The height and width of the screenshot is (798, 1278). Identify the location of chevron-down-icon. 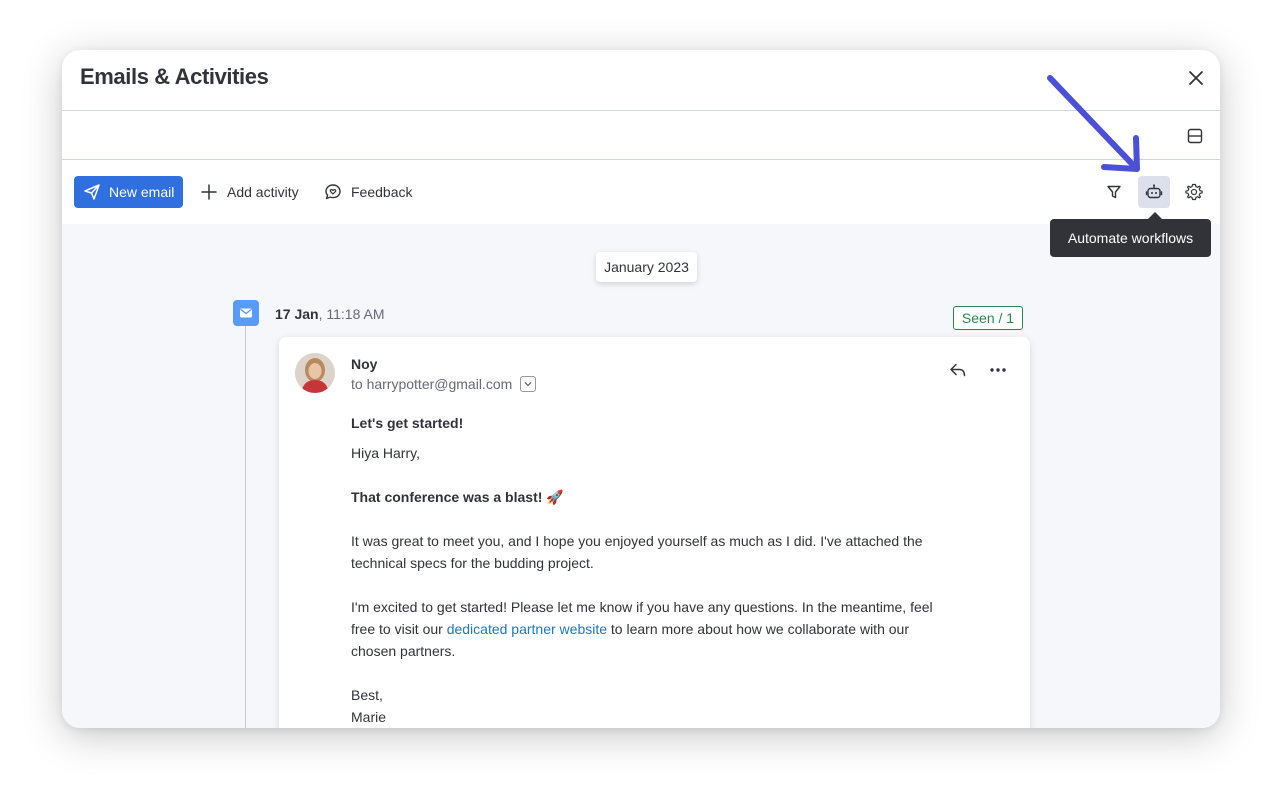
(528, 384).